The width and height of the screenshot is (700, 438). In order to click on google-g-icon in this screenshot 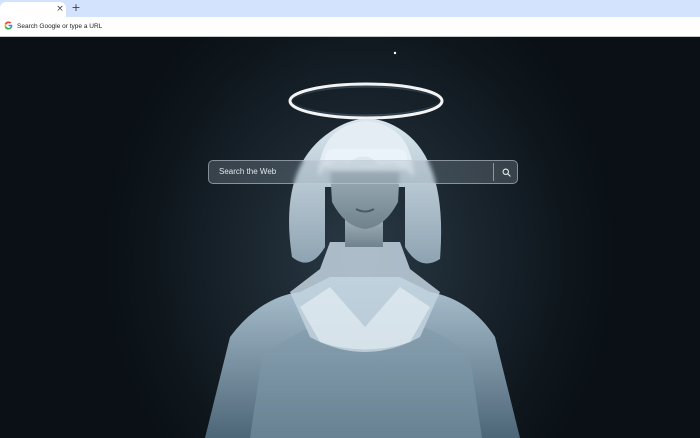, I will do `click(8, 25)`.